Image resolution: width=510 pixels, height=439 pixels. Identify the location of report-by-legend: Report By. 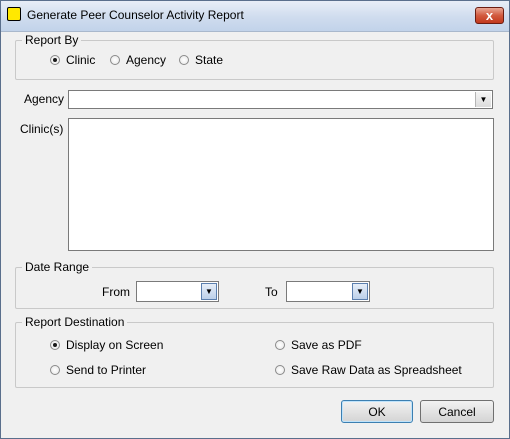
(52, 40).